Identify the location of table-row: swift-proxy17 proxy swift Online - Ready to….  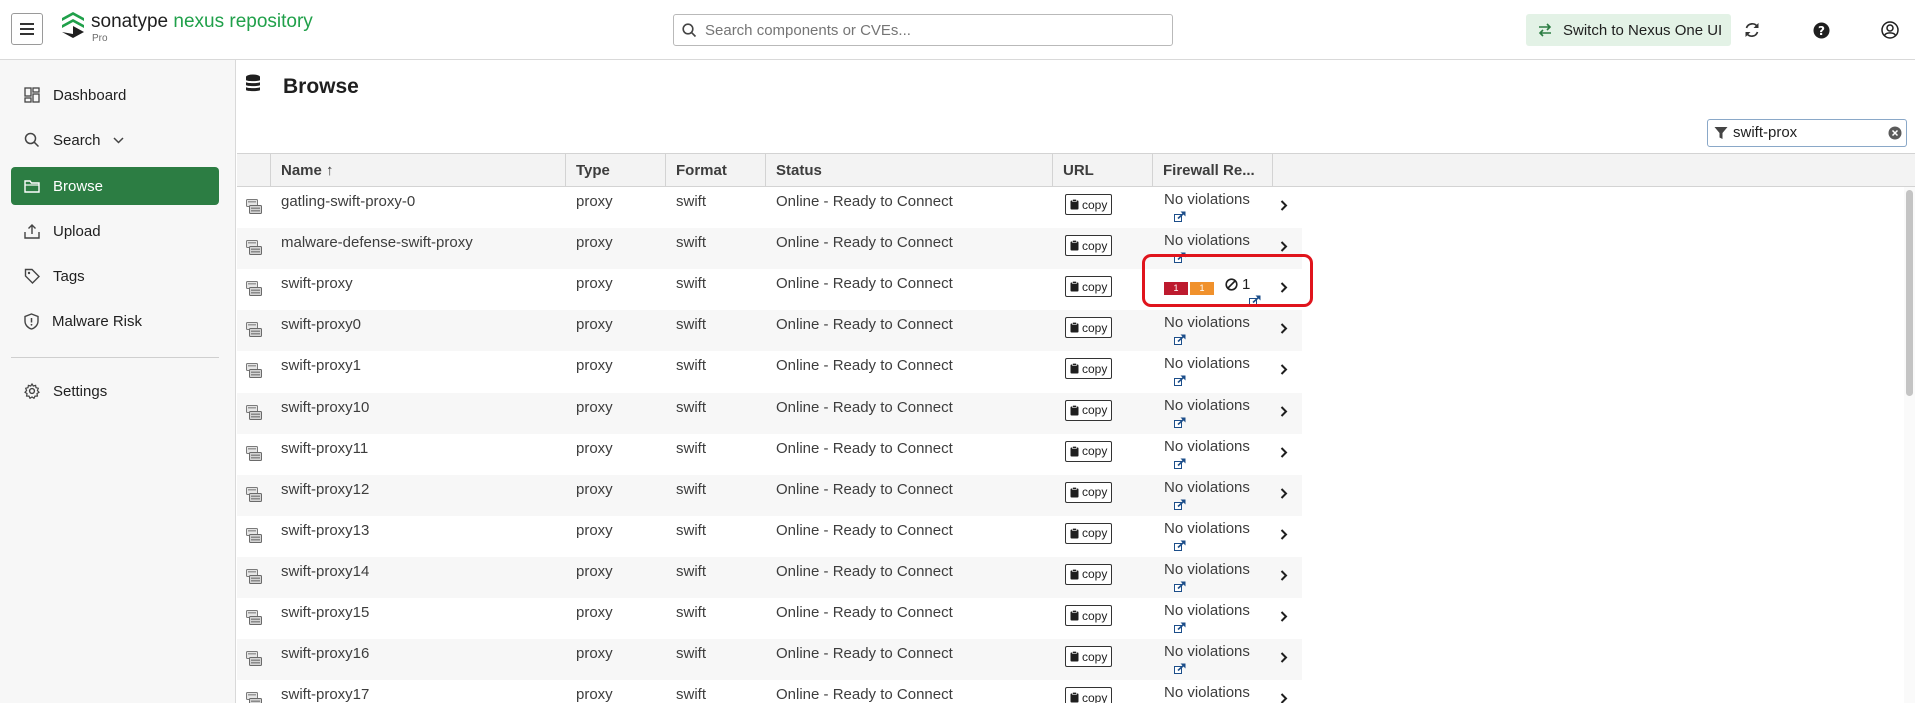
(769, 691).